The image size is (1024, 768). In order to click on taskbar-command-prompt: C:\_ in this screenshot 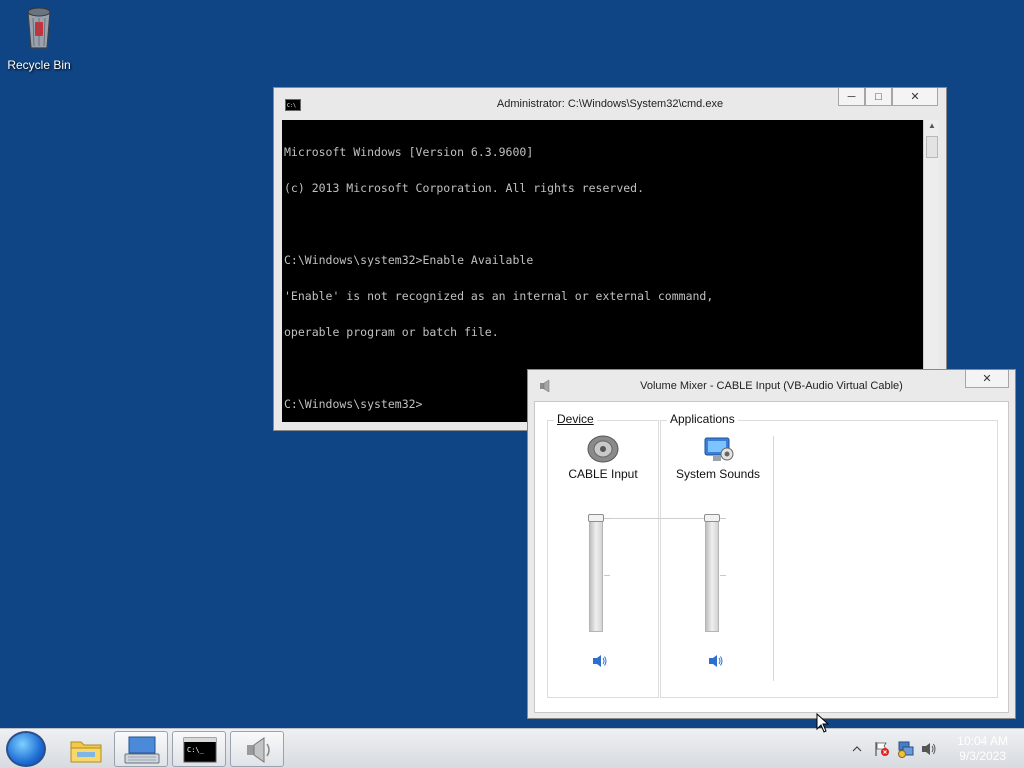, I will do `click(199, 749)`.